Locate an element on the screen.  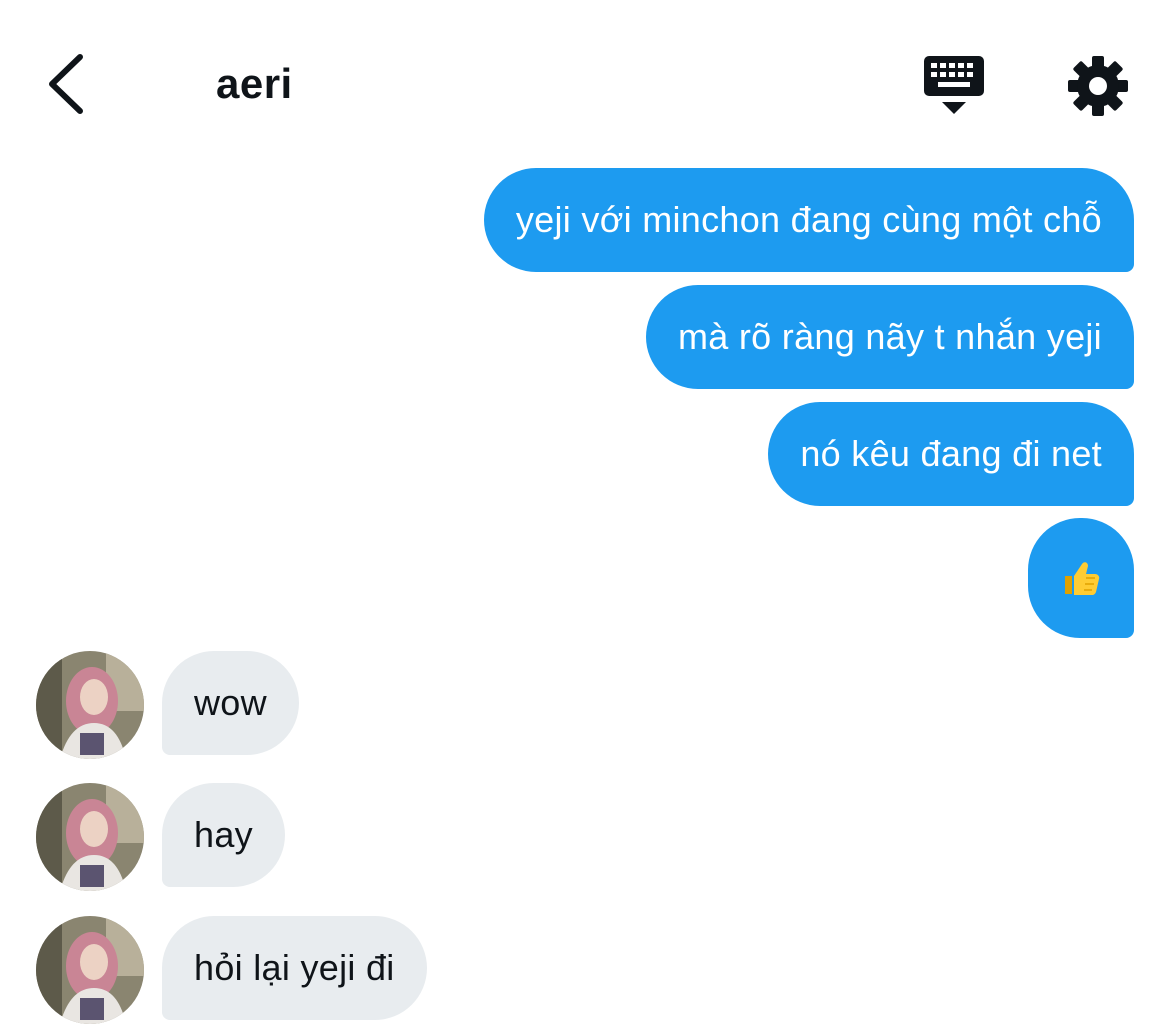
message-out-row: yeji với minchon đang cùng một chỗ is located at coordinates (808, 220).